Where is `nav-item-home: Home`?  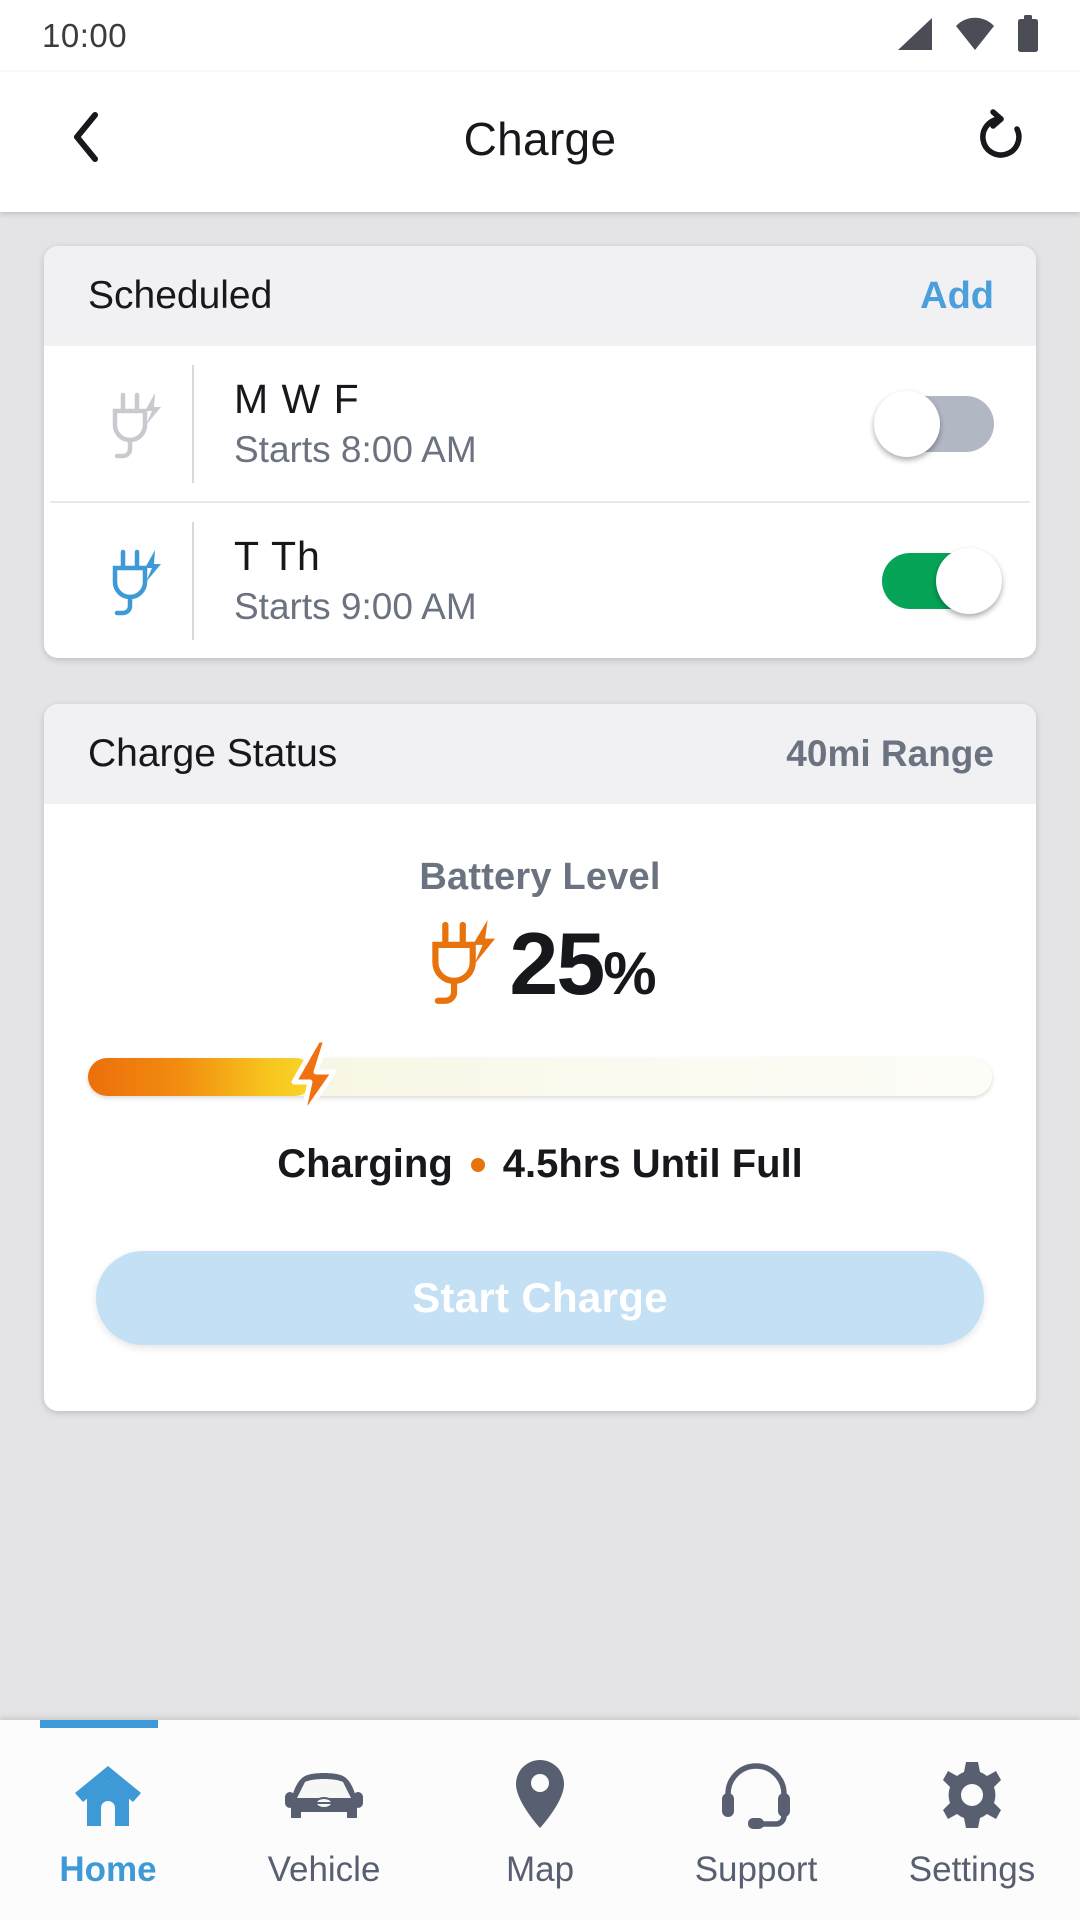
nav-item-home: Home is located at coordinates (108, 1820).